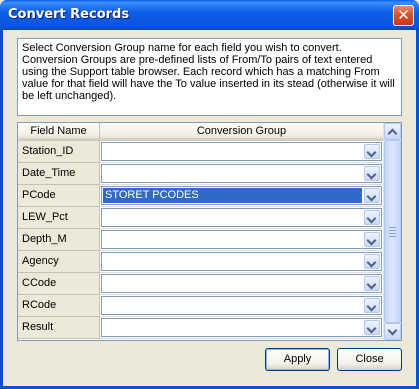 The image size is (419, 389). I want to click on conversion-group-dropdown: STORET PCODES, so click(241, 195).